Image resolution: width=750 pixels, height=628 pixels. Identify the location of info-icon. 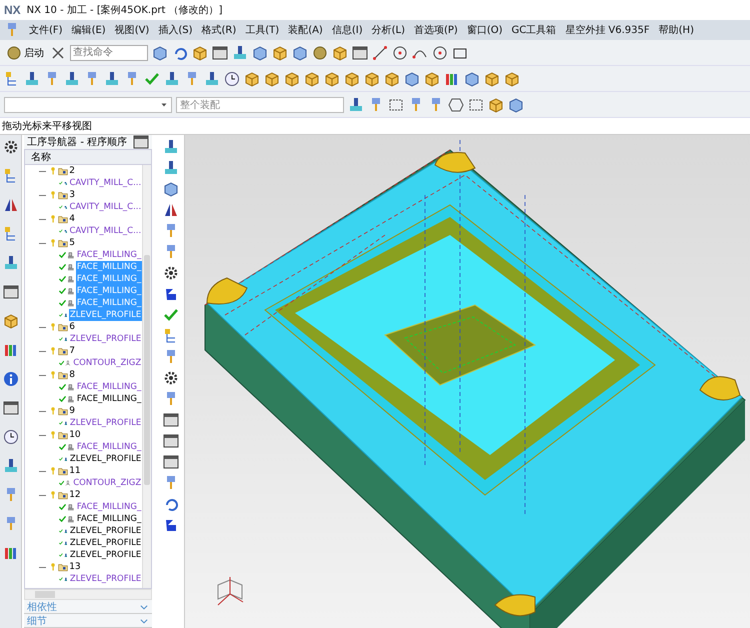
(10, 379).